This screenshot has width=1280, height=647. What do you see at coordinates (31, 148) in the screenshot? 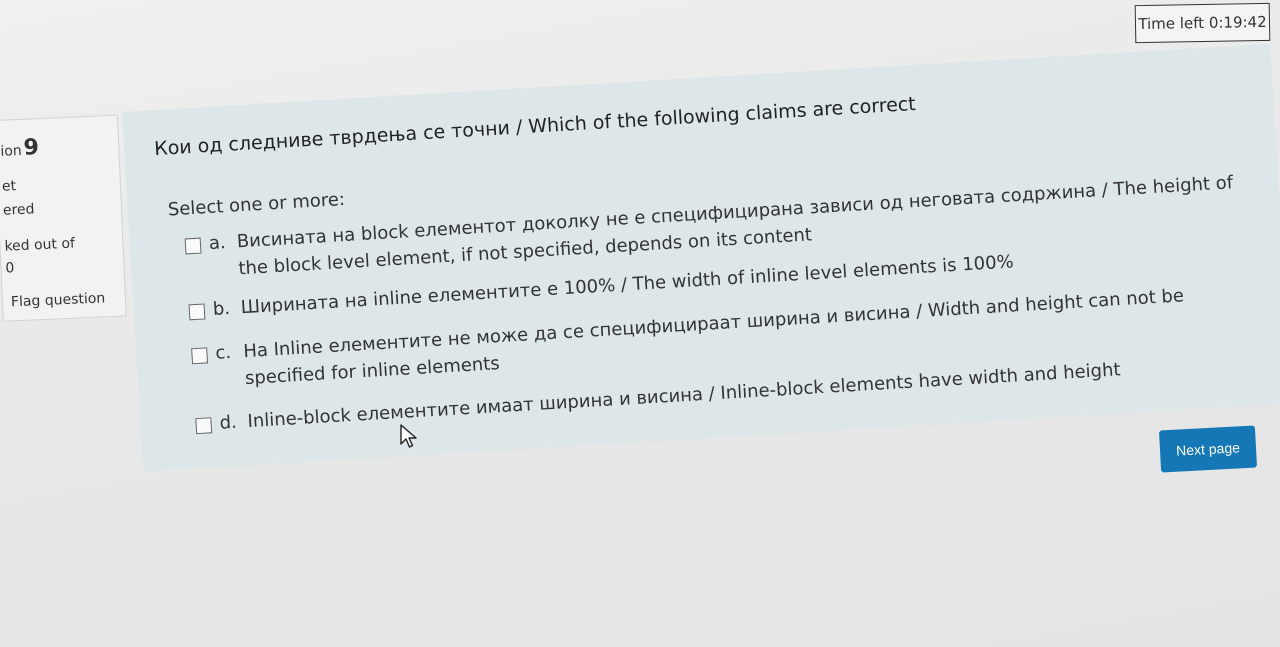
I see `question-number: 9` at bounding box center [31, 148].